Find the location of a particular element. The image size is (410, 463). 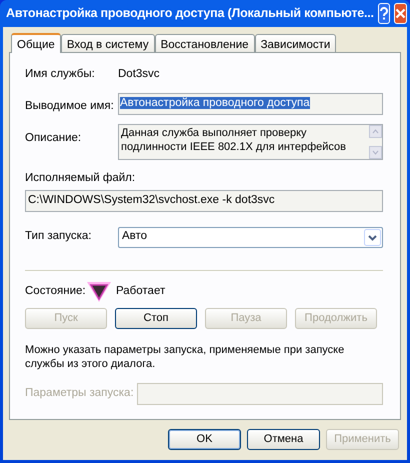

close-icon is located at coordinates (400, 13).